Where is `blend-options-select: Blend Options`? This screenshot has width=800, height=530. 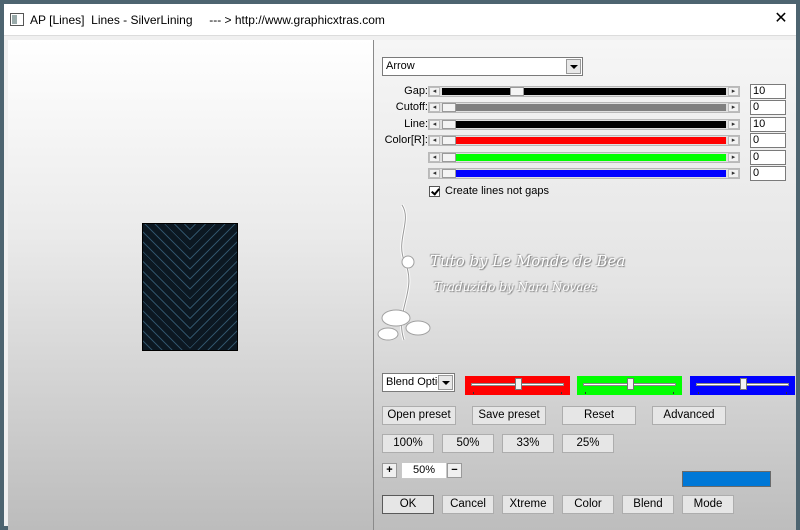
blend-options-select: Blend Options is located at coordinates (418, 382).